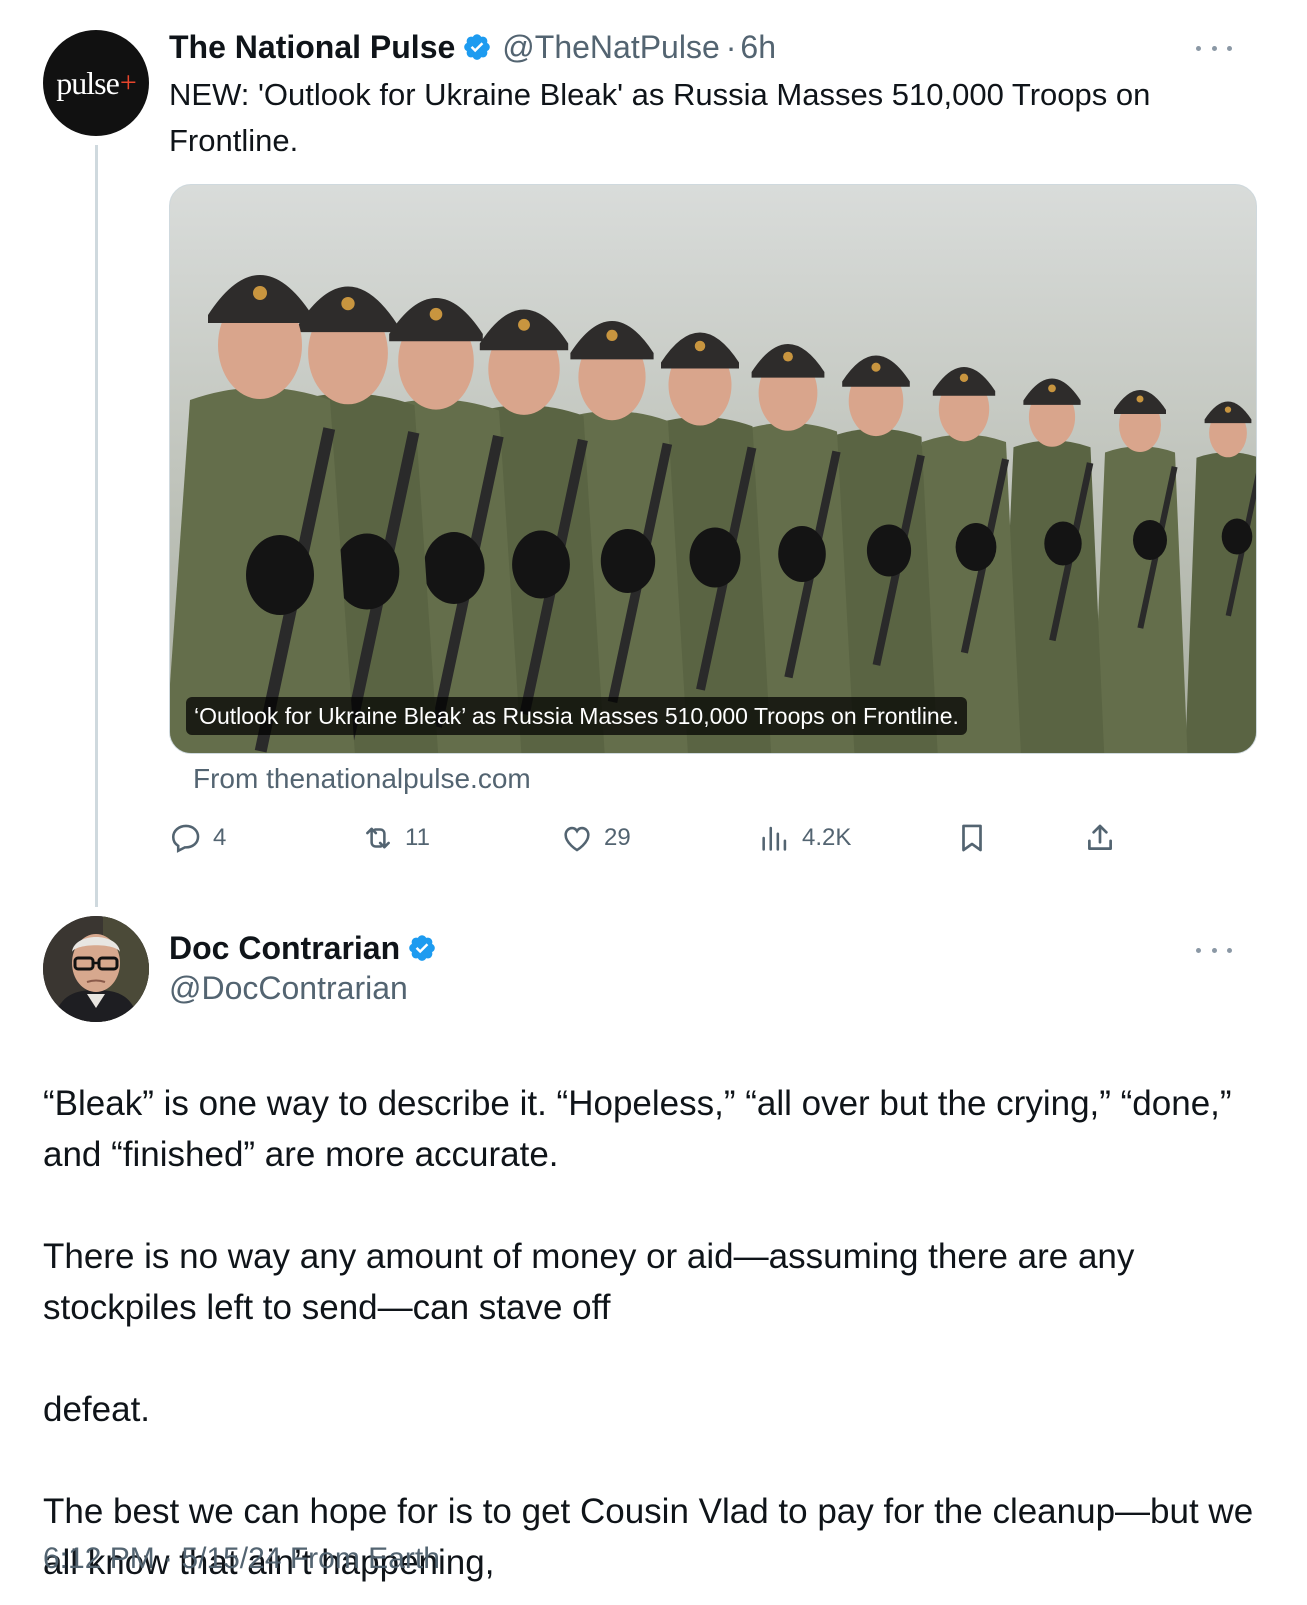  I want to click on parent-tweet-header: The National Pulse @TheNatPulse · 6h, so click(472, 47).